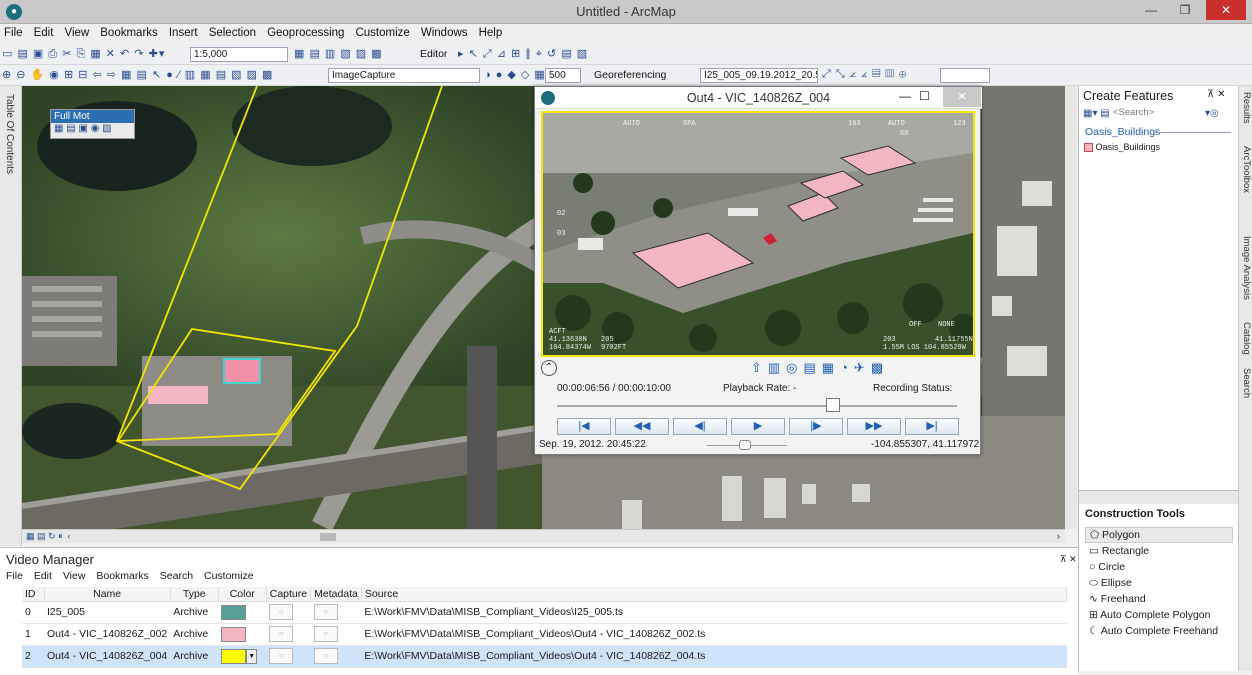 This screenshot has width=1252, height=675. I want to click on step-forward-button: |▶, so click(816, 426).